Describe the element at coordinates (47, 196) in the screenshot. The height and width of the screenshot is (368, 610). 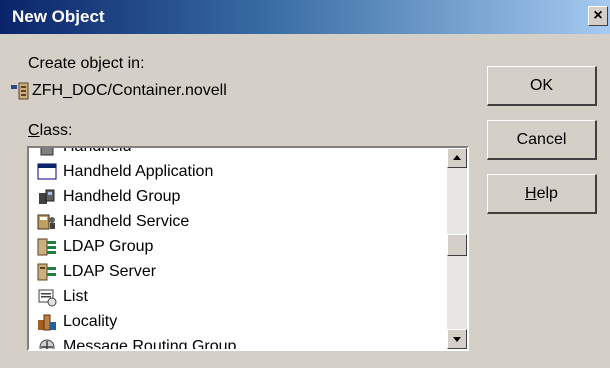
I see `group-icon` at that location.